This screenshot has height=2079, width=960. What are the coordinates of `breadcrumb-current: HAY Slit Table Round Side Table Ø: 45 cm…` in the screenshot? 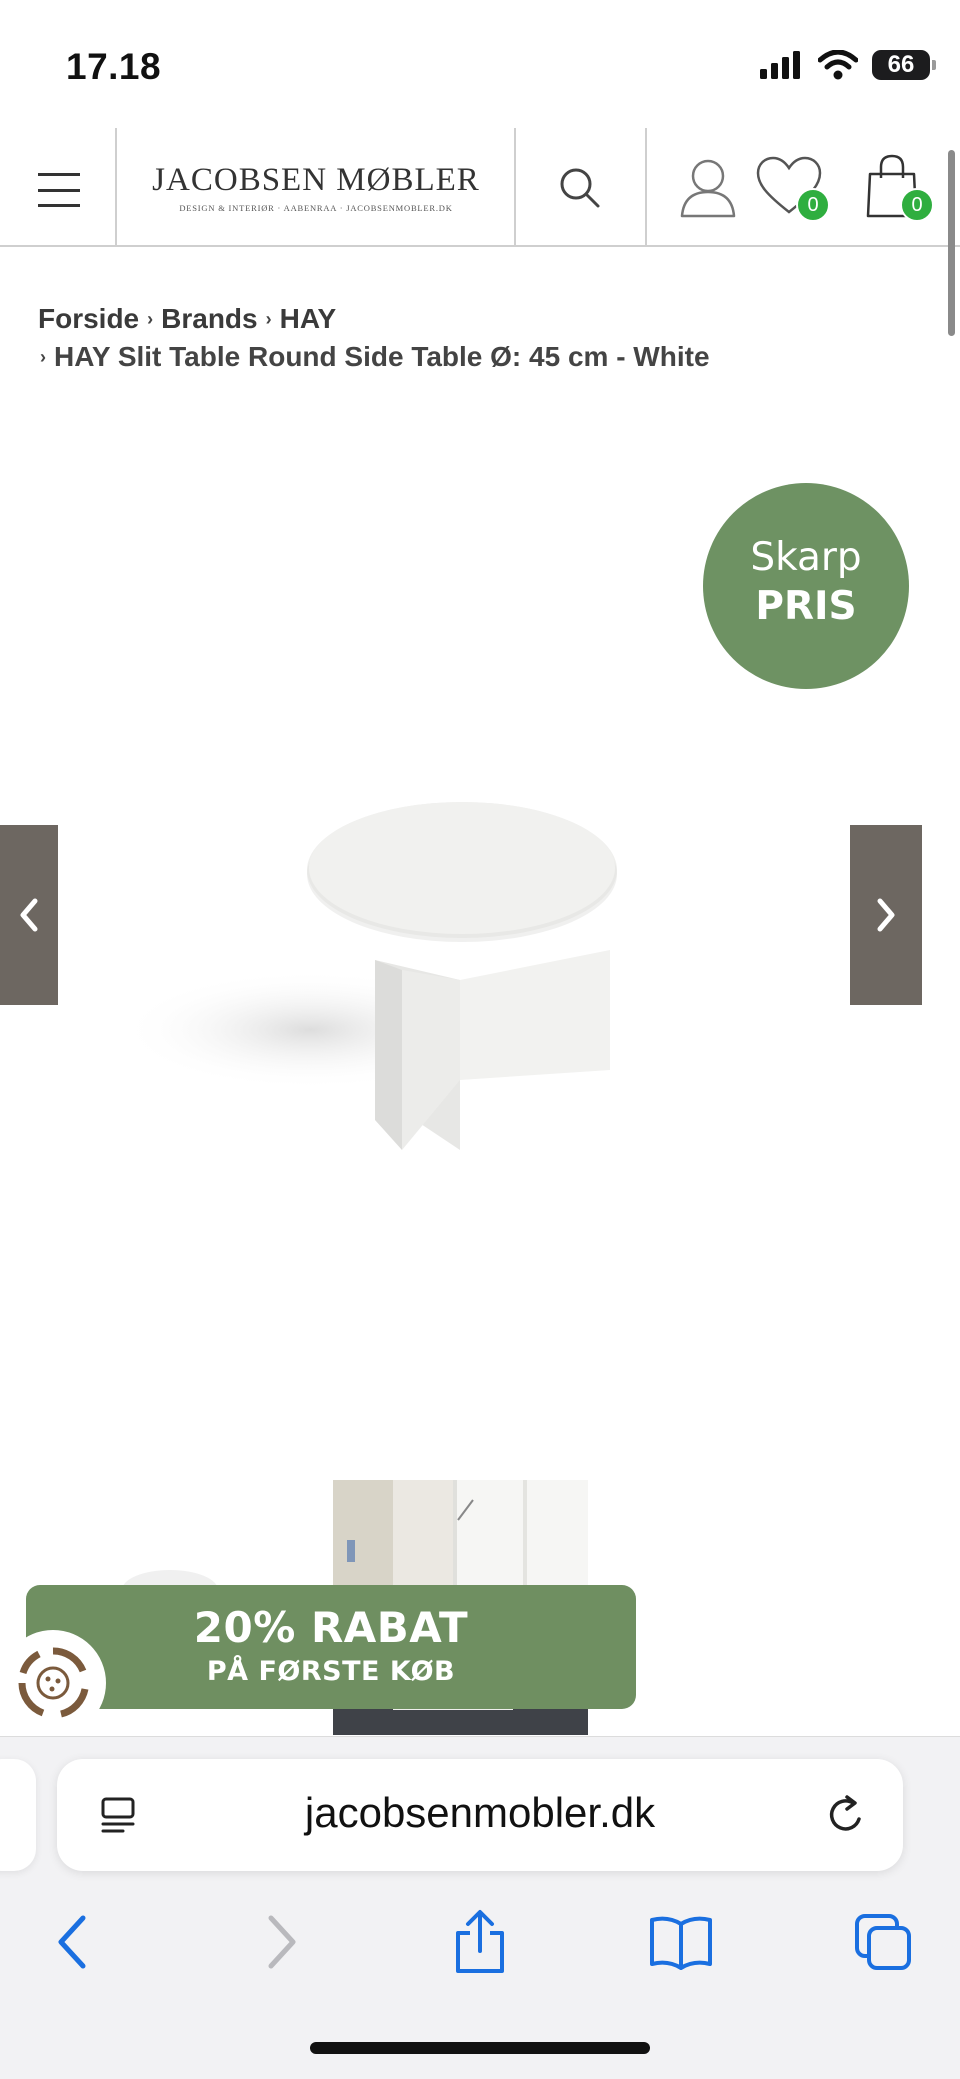 It's located at (382, 356).